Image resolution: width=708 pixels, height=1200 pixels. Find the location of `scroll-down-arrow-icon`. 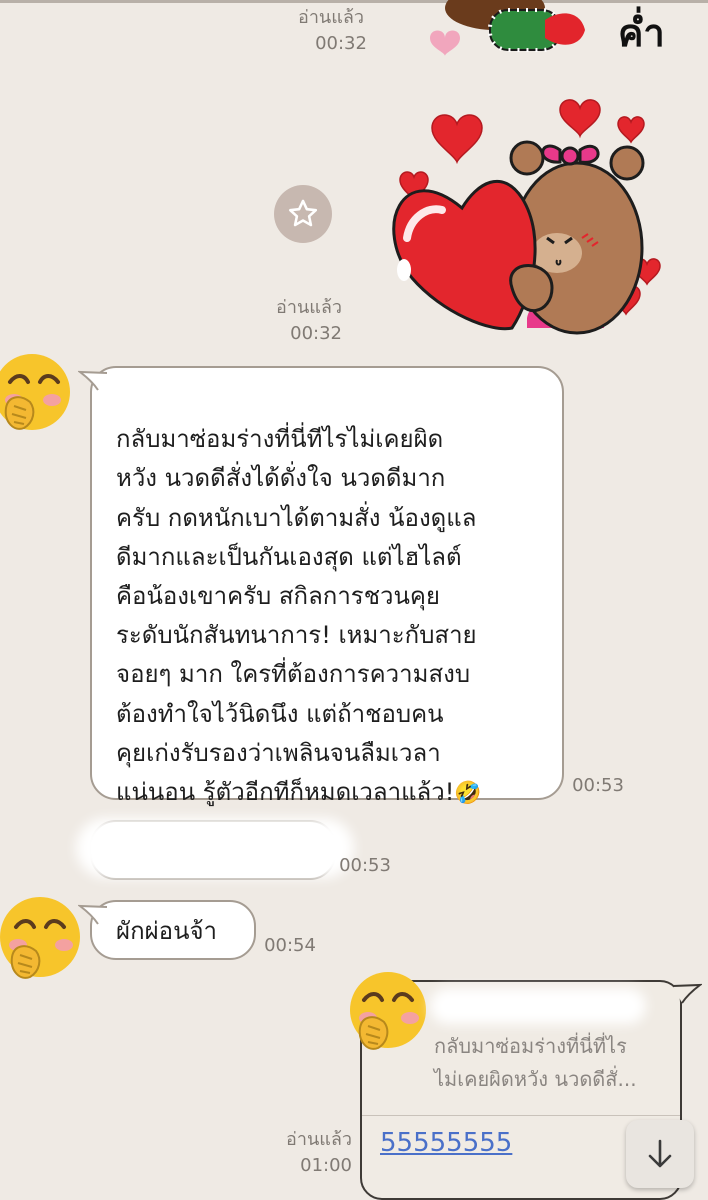

scroll-down-arrow-icon is located at coordinates (660, 1153).